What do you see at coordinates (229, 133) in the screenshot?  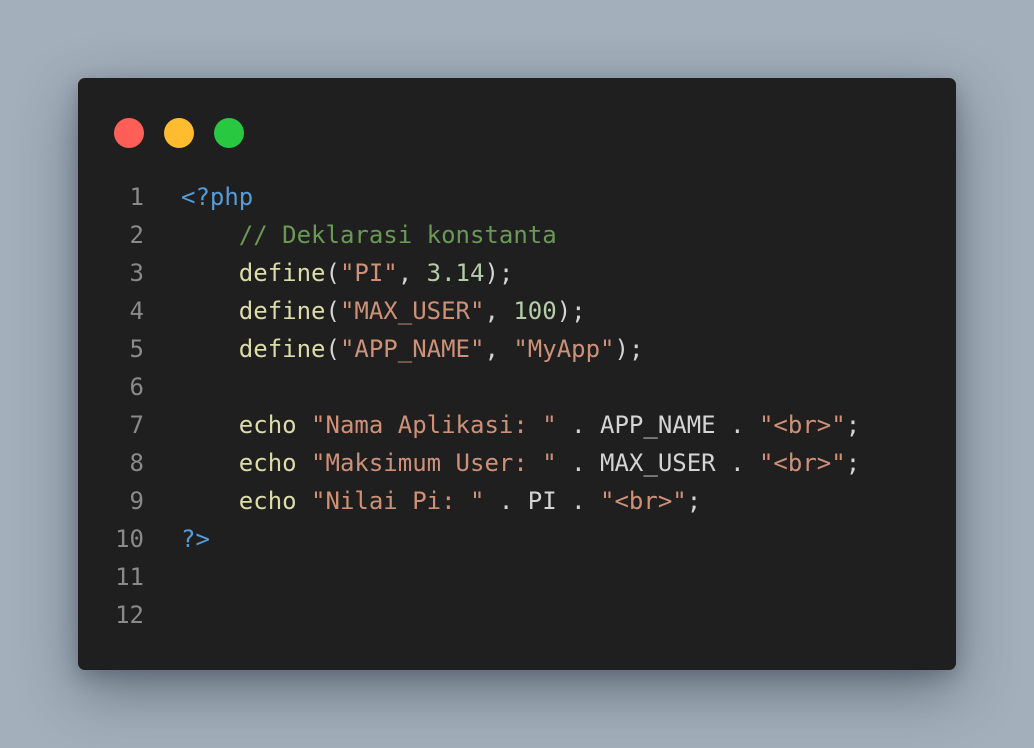 I see `zoom-dot-icon` at bounding box center [229, 133].